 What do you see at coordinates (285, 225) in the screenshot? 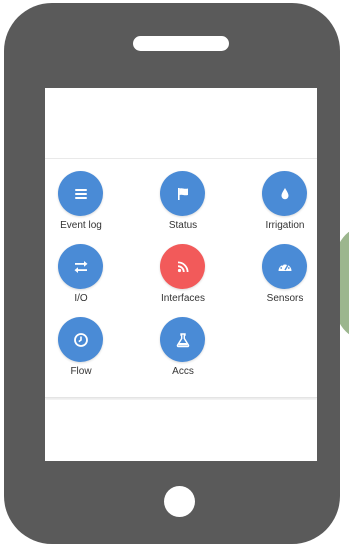
I see `menu-tile-label: Irrigation` at bounding box center [285, 225].